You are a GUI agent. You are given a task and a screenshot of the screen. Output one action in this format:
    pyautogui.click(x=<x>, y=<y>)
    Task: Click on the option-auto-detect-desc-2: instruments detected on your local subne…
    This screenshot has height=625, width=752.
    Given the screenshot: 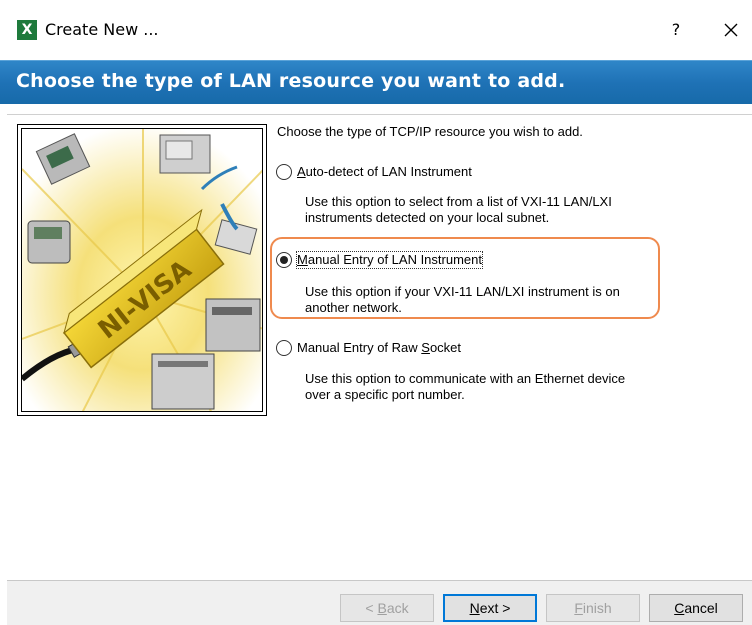 What is the action you would take?
    pyautogui.click(x=427, y=217)
    